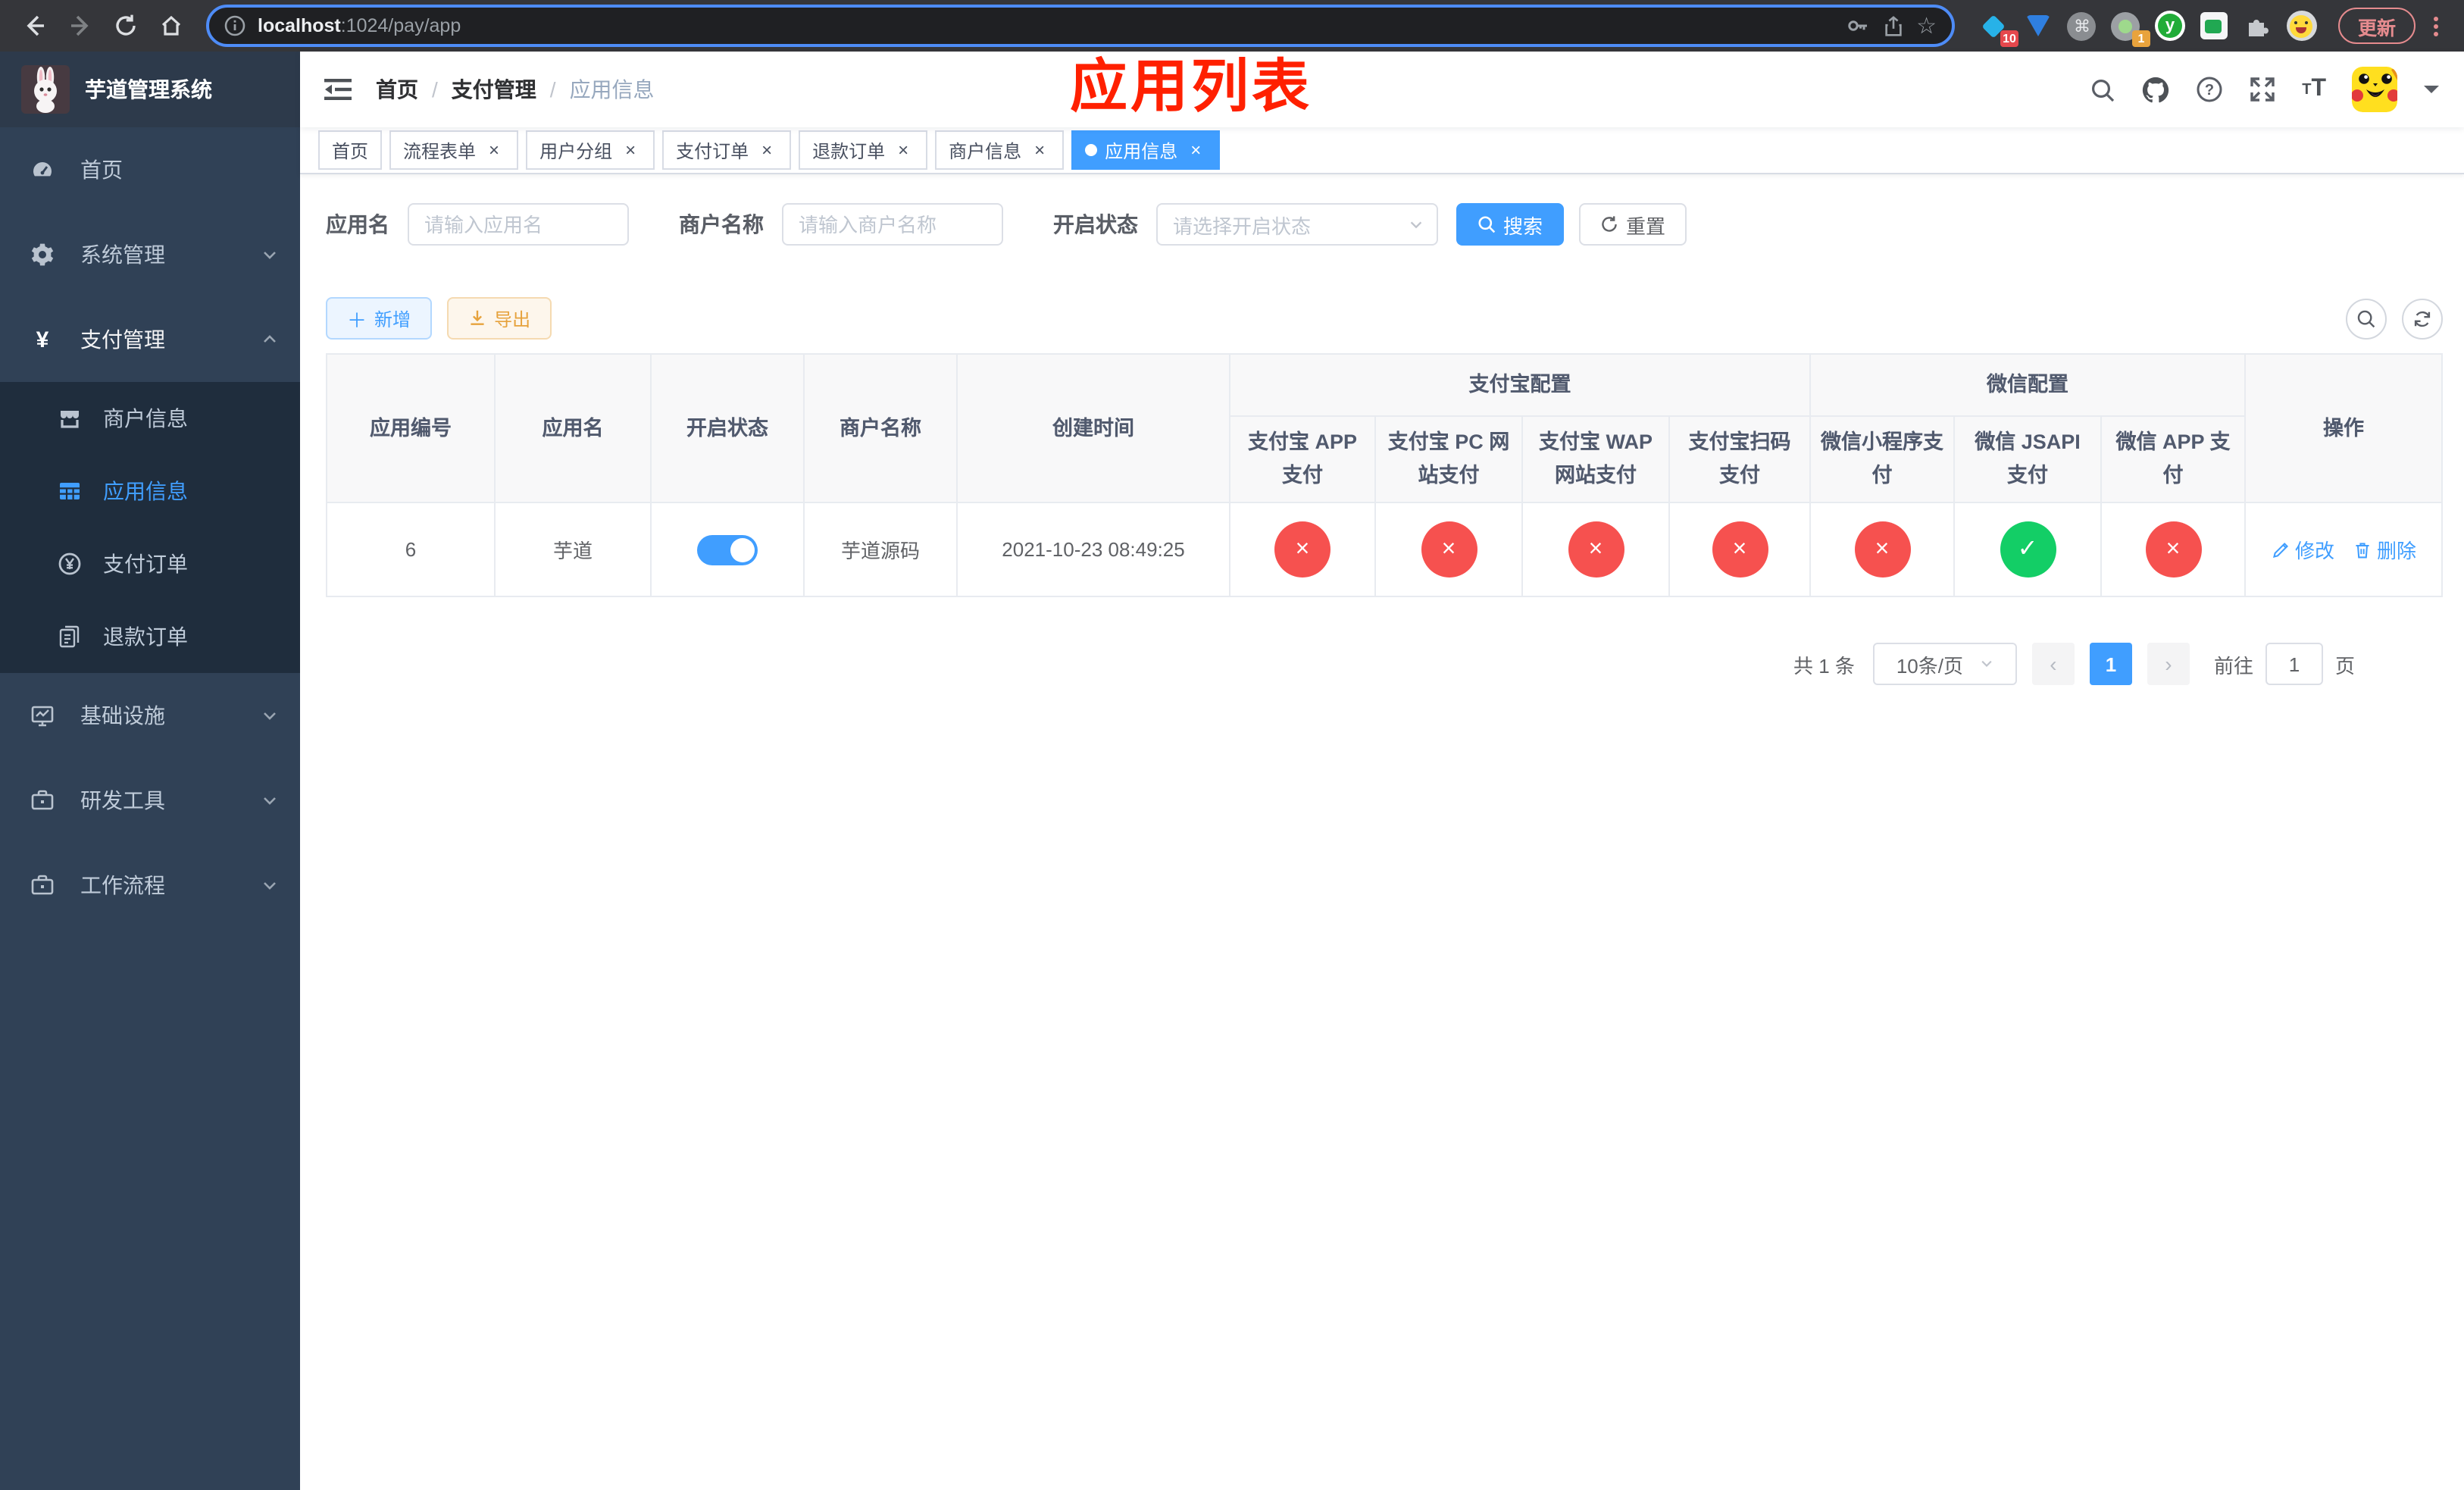 The height and width of the screenshot is (1490, 2464). What do you see at coordinates (2209, 89) in the screenshot?
I see `help-icon: ?` at bounding box center [2209, 89].